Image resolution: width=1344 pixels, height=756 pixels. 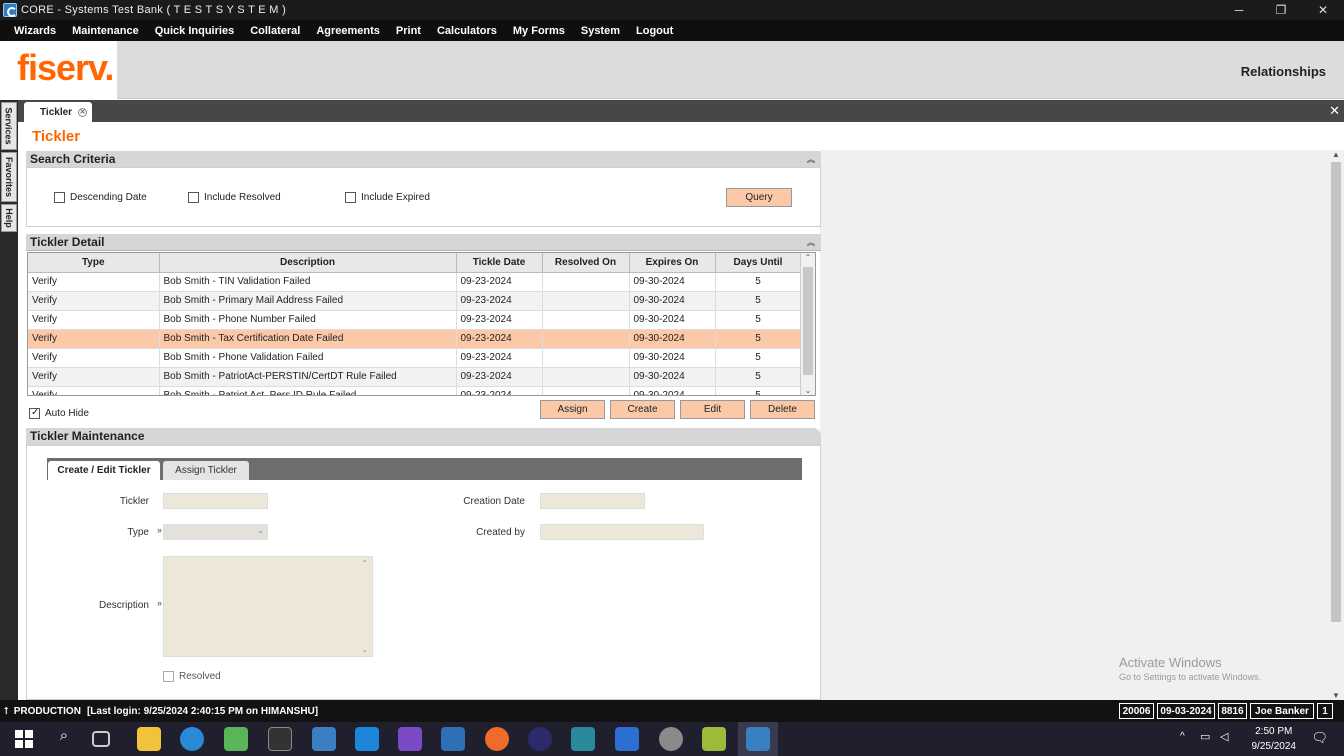 I want to click on tab-create-edit-tickler: Create / Edit Tickler, so click(x=104, y=470).